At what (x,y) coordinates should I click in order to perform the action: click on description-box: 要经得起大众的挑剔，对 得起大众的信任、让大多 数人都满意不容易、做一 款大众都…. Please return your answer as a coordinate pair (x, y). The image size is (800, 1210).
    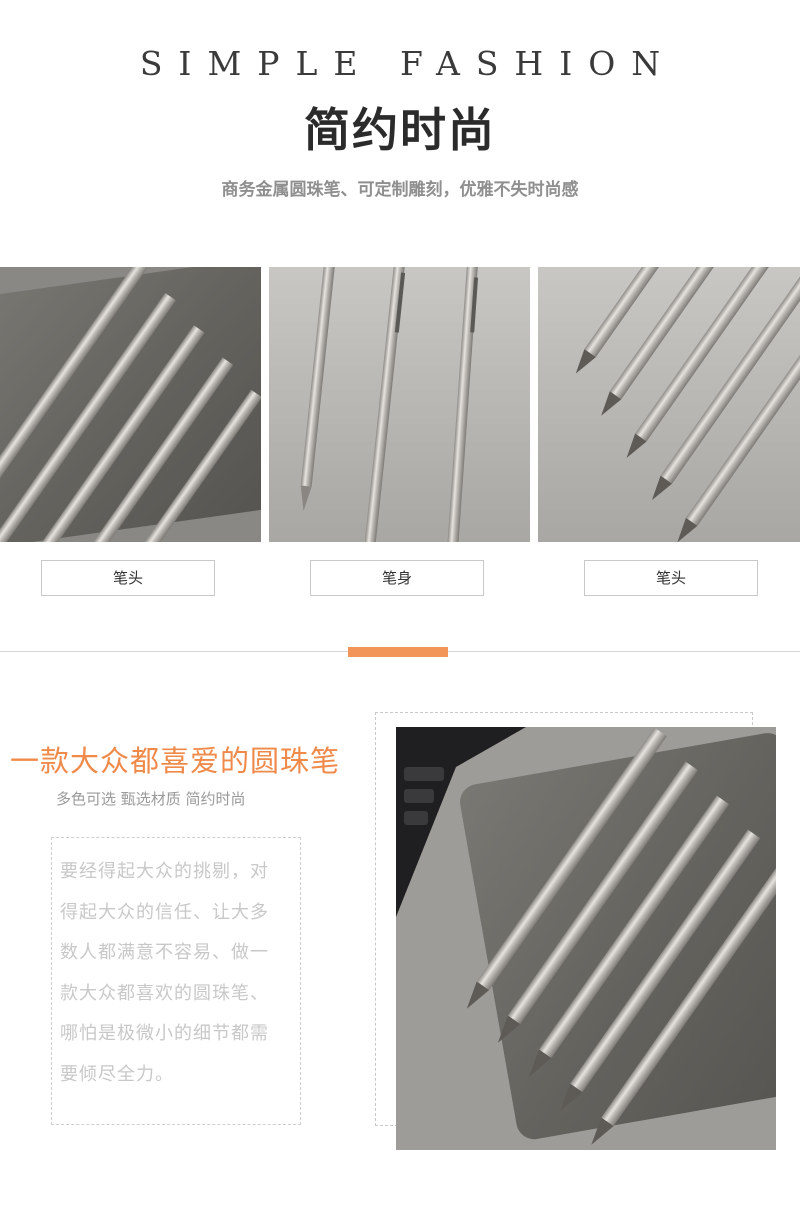
    Looking at the image, I should click on (176, 981).